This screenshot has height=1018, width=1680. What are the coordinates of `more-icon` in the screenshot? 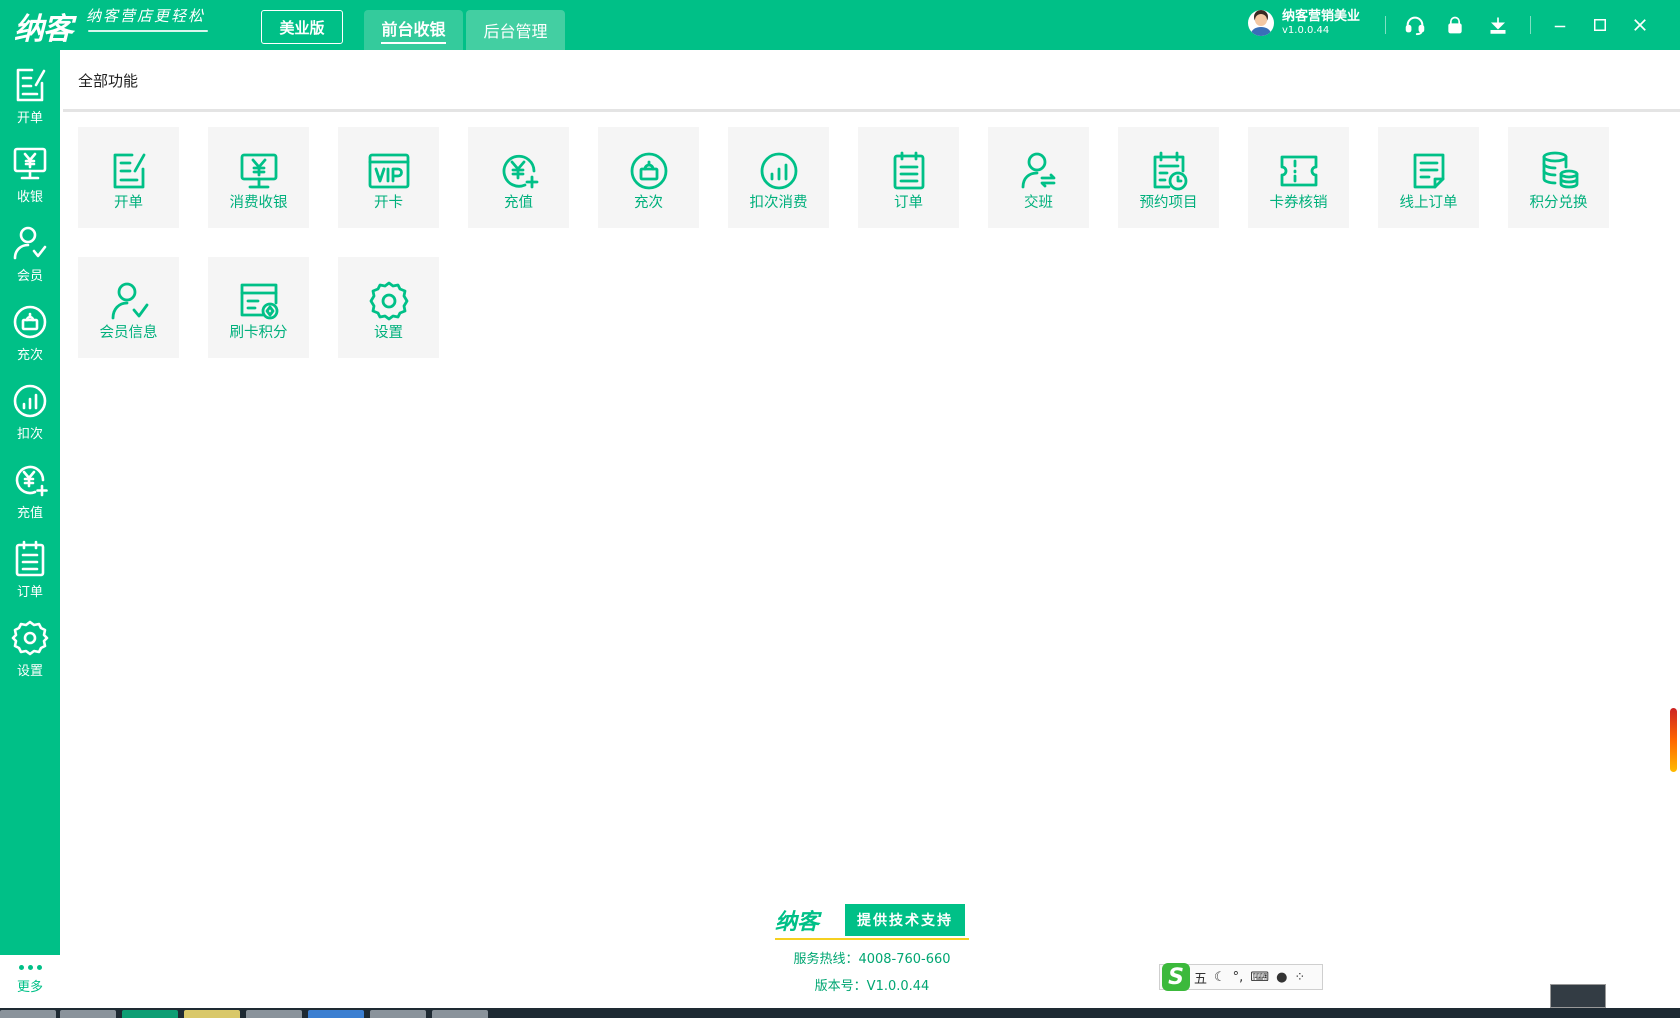 It's located at (30, 967).